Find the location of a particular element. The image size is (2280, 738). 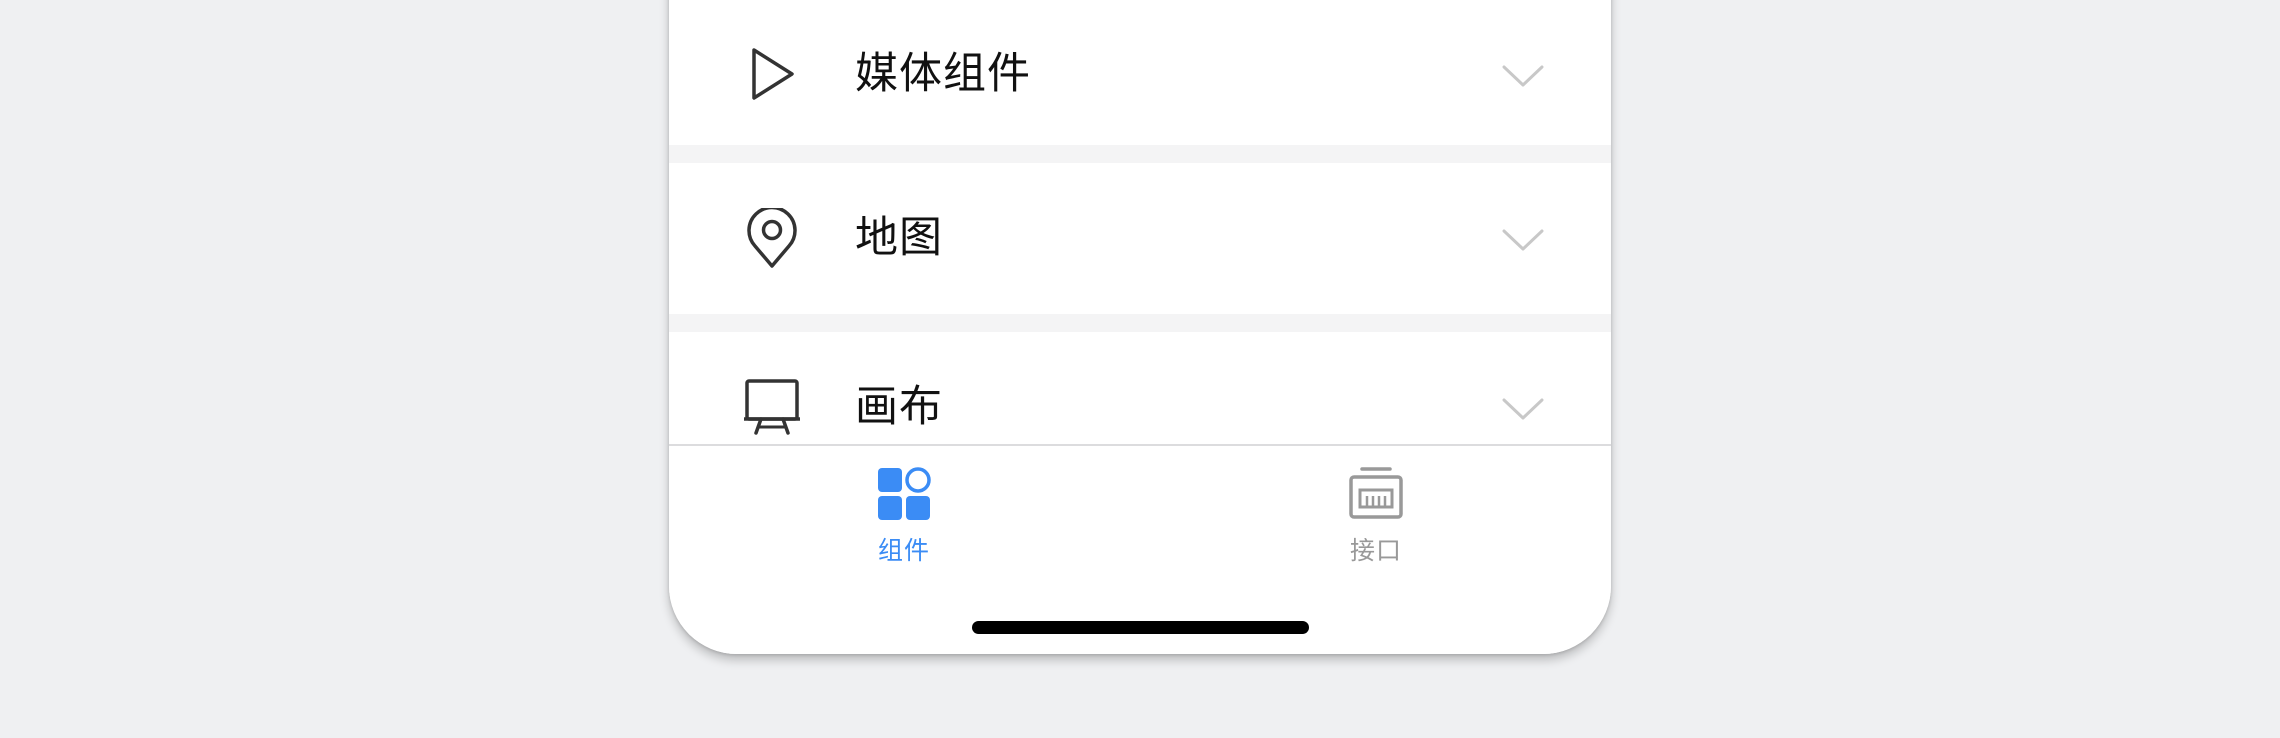

tab-label: 接口 is located at coordinates (1375, 550).